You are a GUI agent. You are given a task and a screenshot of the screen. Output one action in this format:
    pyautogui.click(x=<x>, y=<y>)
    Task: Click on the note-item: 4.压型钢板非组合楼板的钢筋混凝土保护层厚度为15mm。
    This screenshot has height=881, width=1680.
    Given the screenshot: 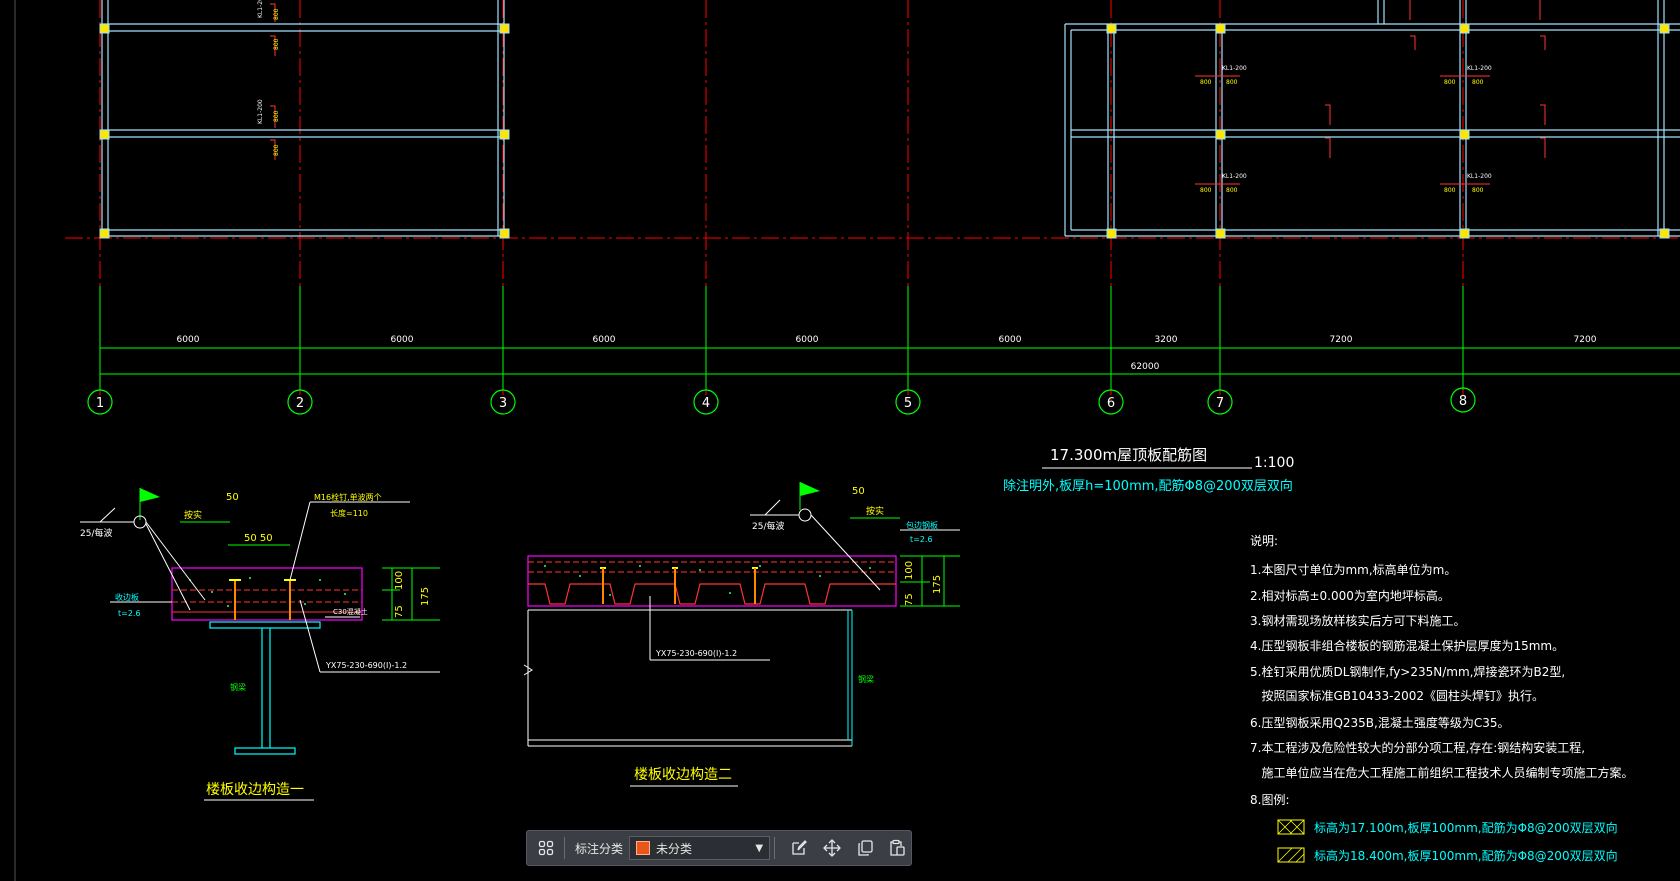 What is the action you would take?
    pyautogui.click(x=1407, y=645)
    